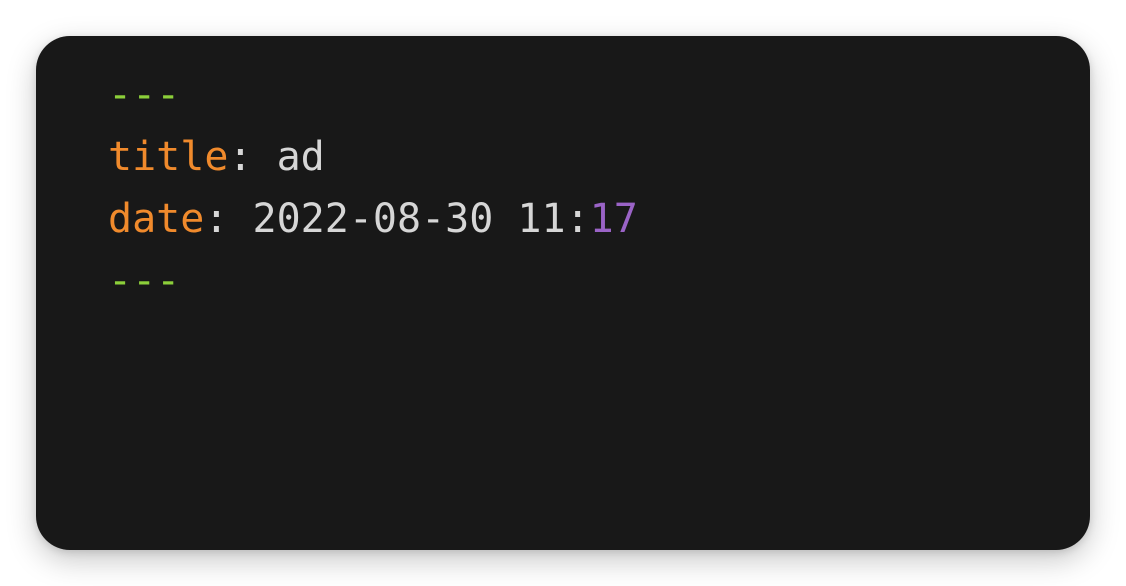 The width and height of the screenshot is (1126, 586). Describe the element at coordinates (144, 95) in the screenshot. I see `front-matter-open-fence: ---` at that location.